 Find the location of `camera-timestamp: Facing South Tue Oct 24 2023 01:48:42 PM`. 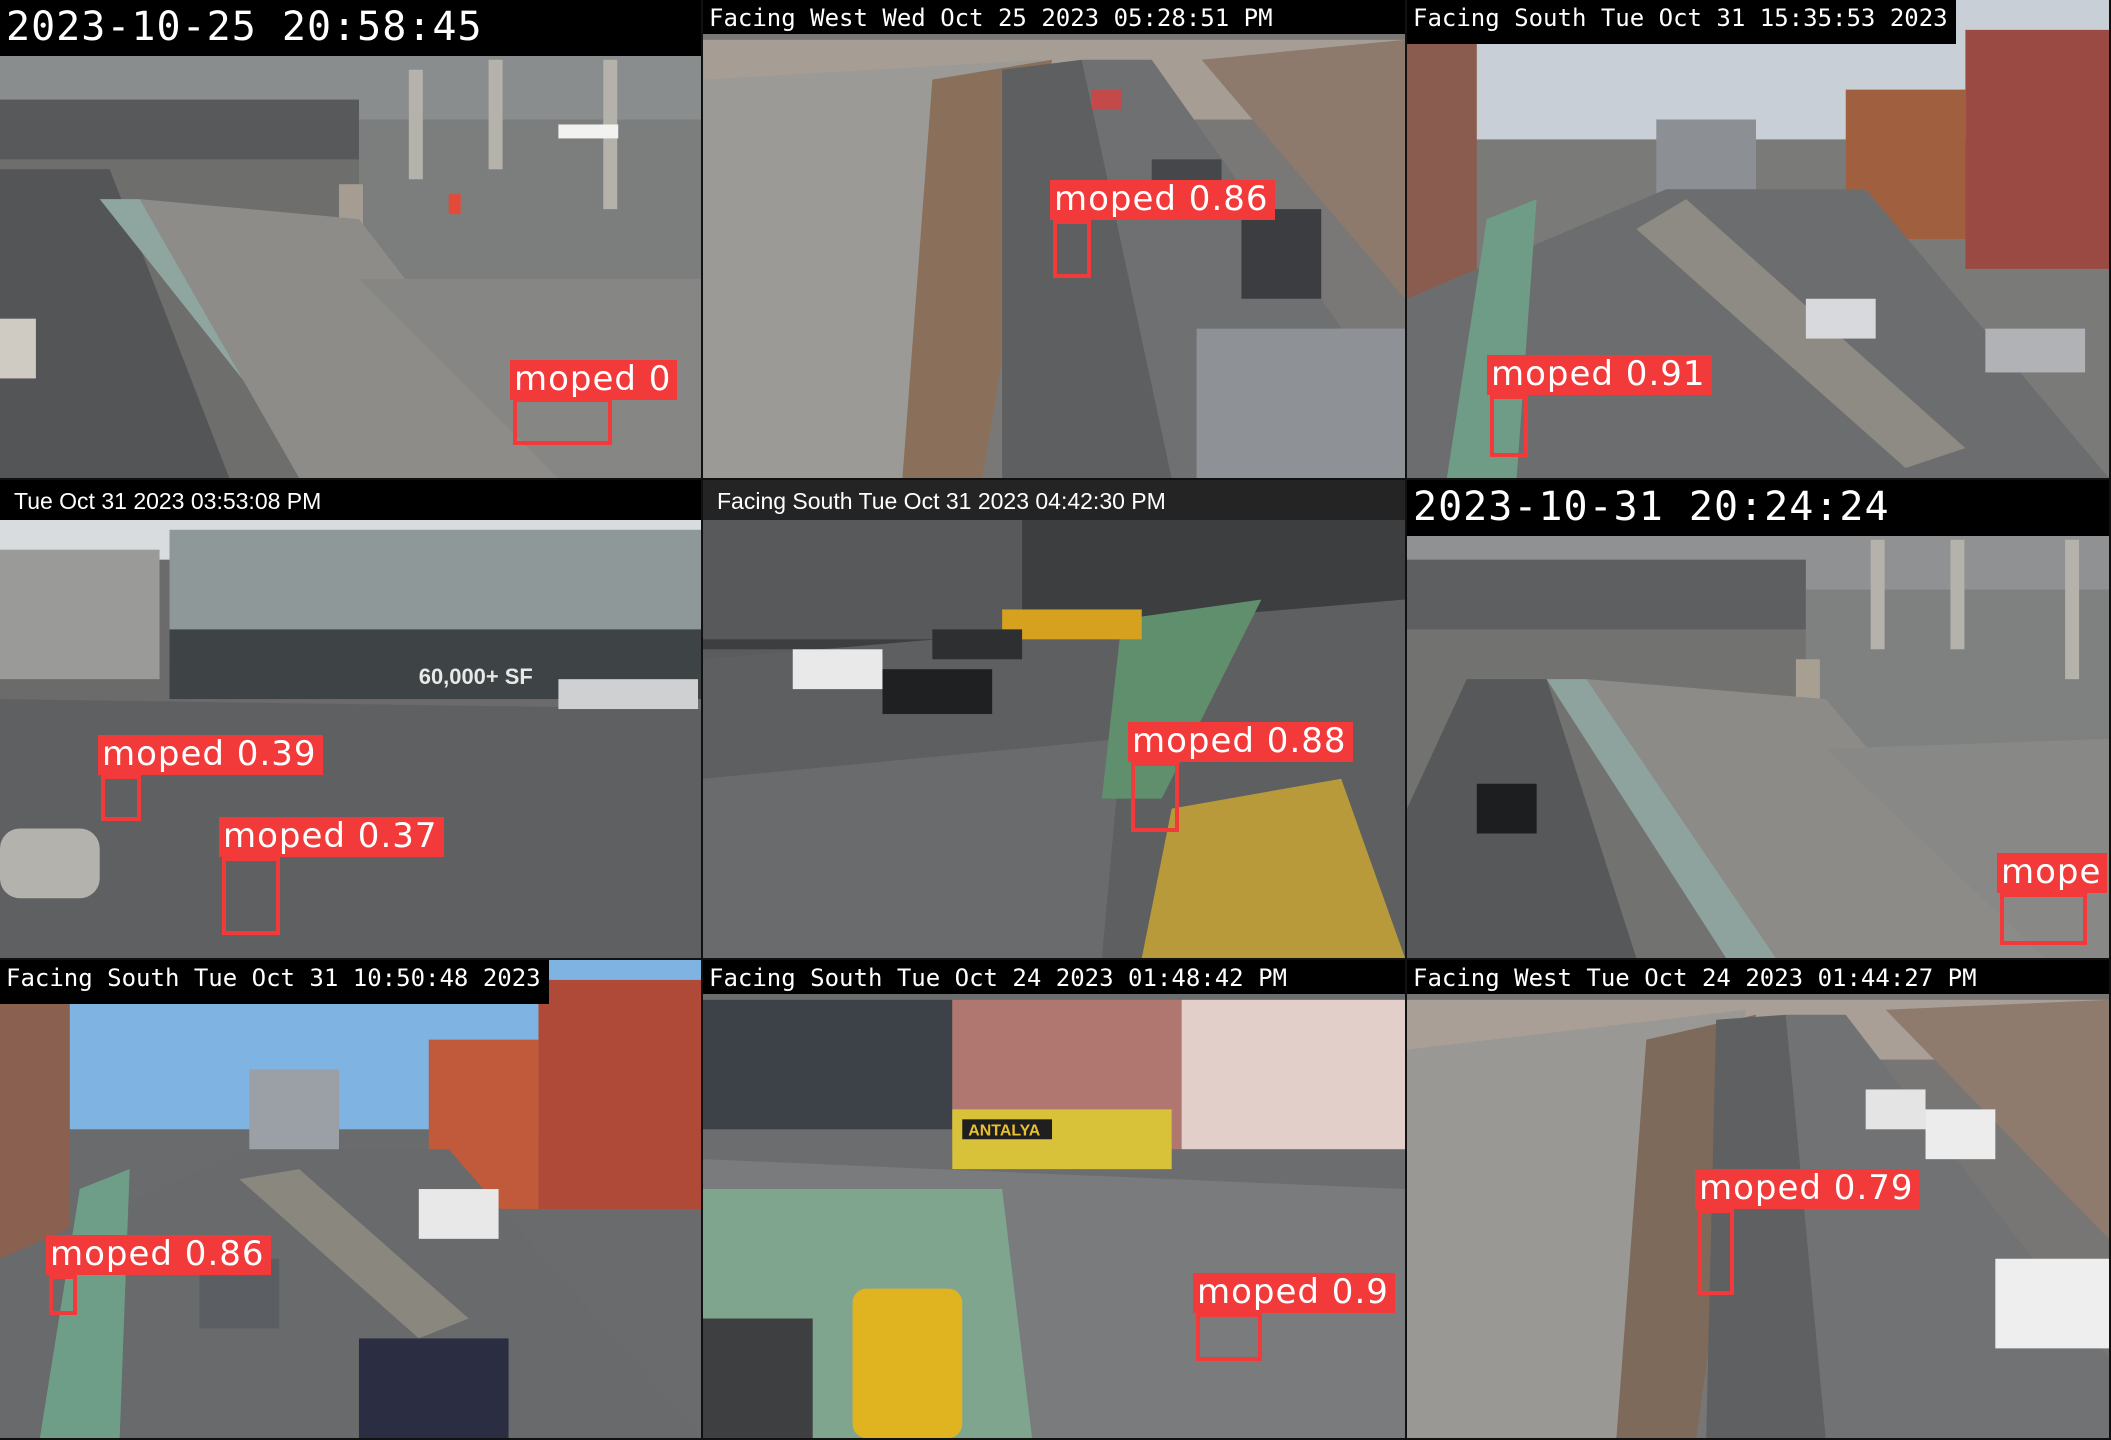

camera-timestamp: Facing South Tue Oct 24 2023 01:48:42 PM is located at coordinates (1054, 977).